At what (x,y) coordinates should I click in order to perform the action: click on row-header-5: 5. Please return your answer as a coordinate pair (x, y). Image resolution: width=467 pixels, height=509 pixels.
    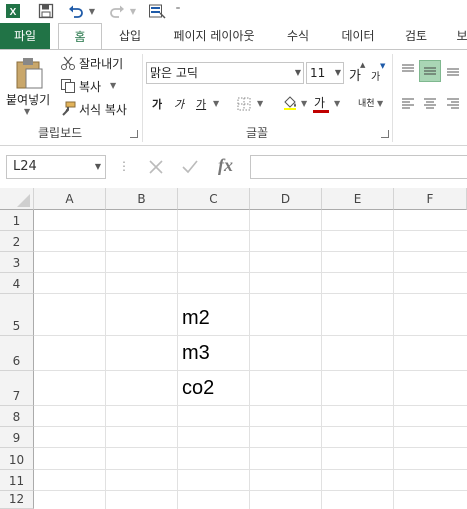
    Looking at the image, I should click on (17, 315).